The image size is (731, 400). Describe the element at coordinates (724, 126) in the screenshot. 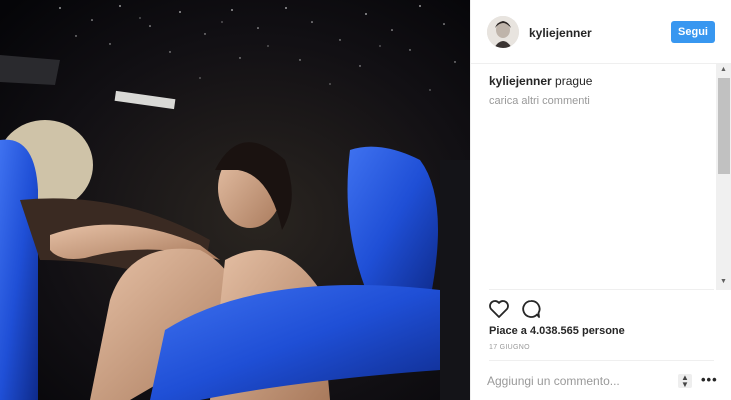

I see `scrollbar-thumb` at that location.